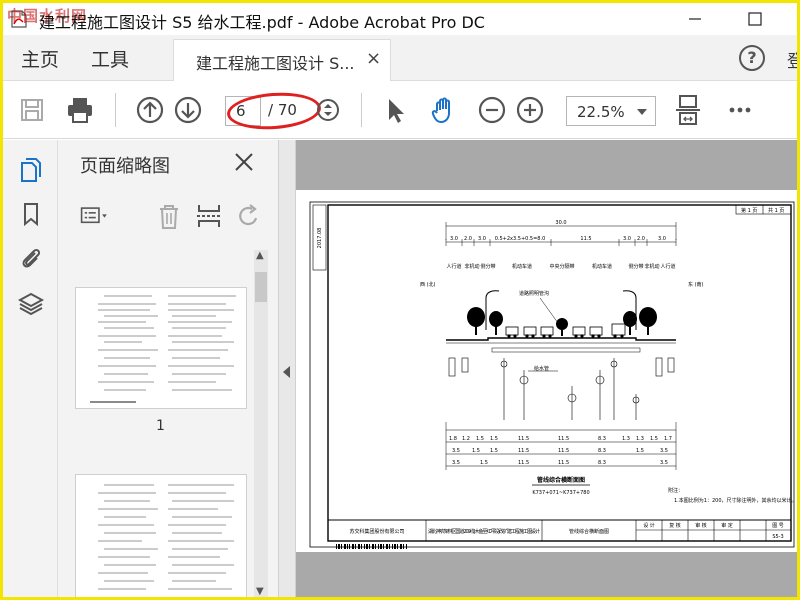 The height and width of the screenshot is (600, 800). What do you see at coordinates (31, 214) in the screenshot?
I see `bookmark-icon` at bounding box center [31, 214].